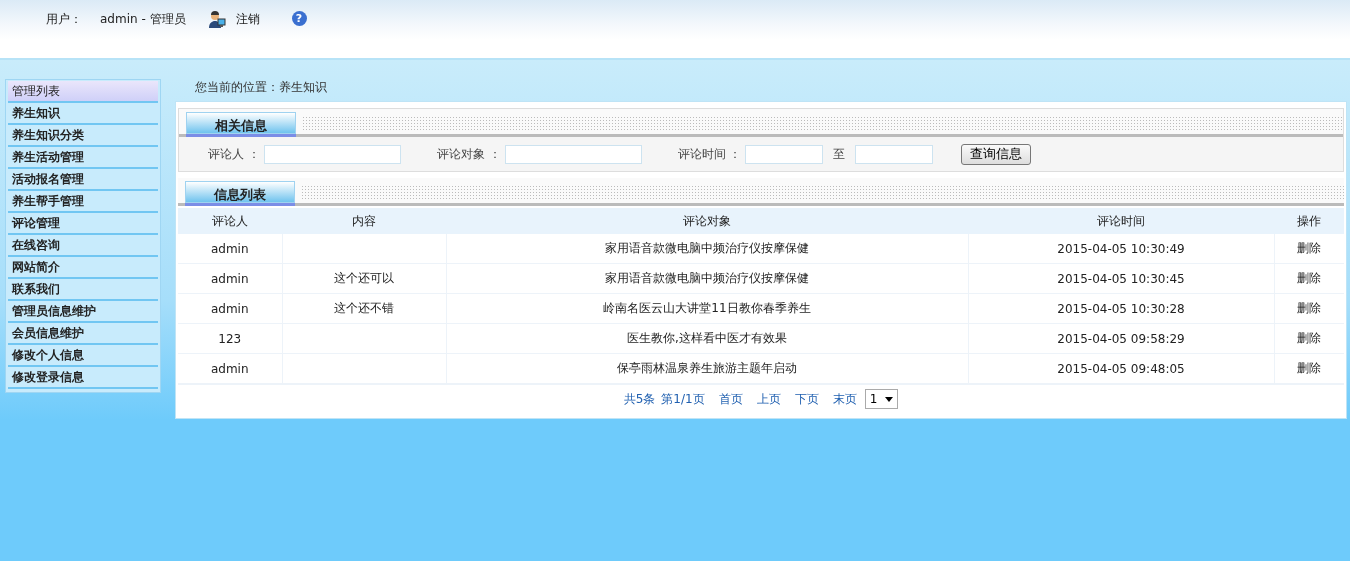 The image size is (1350, 561). Describe the element at coordinates (299, 18) in the screenshot. I see `help-icon: ?` at that location.